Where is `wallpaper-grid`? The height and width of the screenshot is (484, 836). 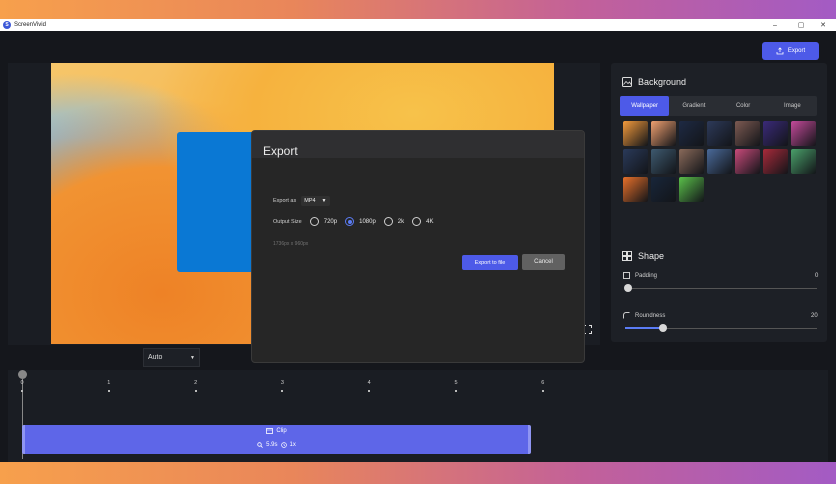 wallpaper-grid is located at coordinates (721, 161).